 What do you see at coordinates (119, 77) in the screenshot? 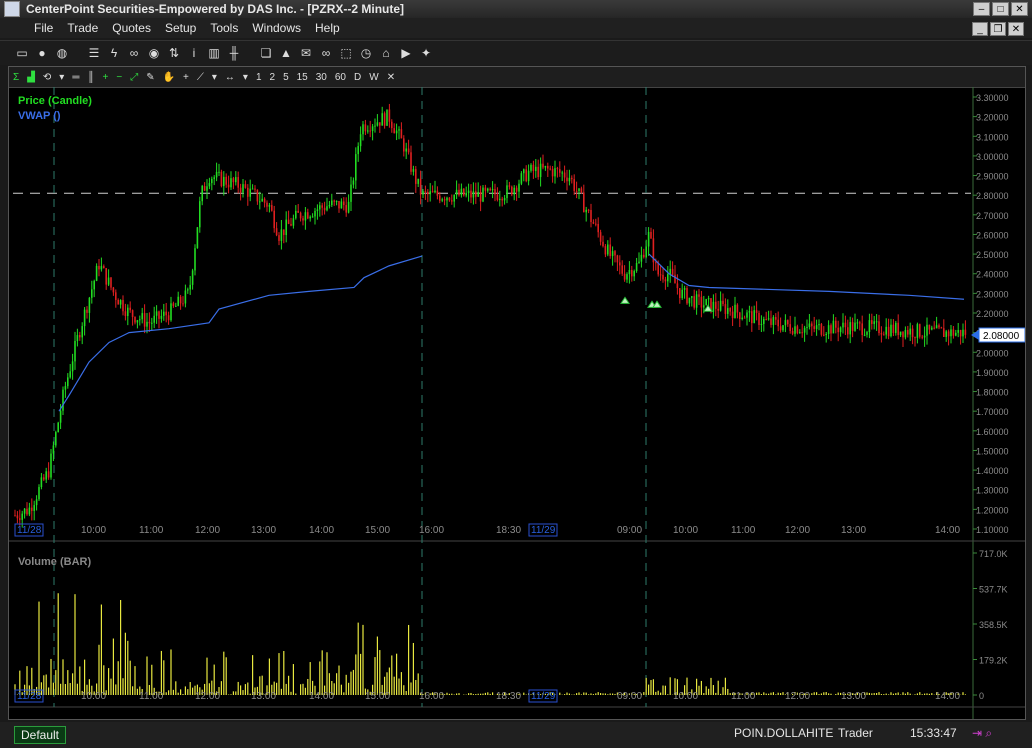
I see `zoom-out-icon: −` at bounding box center [119, 77].